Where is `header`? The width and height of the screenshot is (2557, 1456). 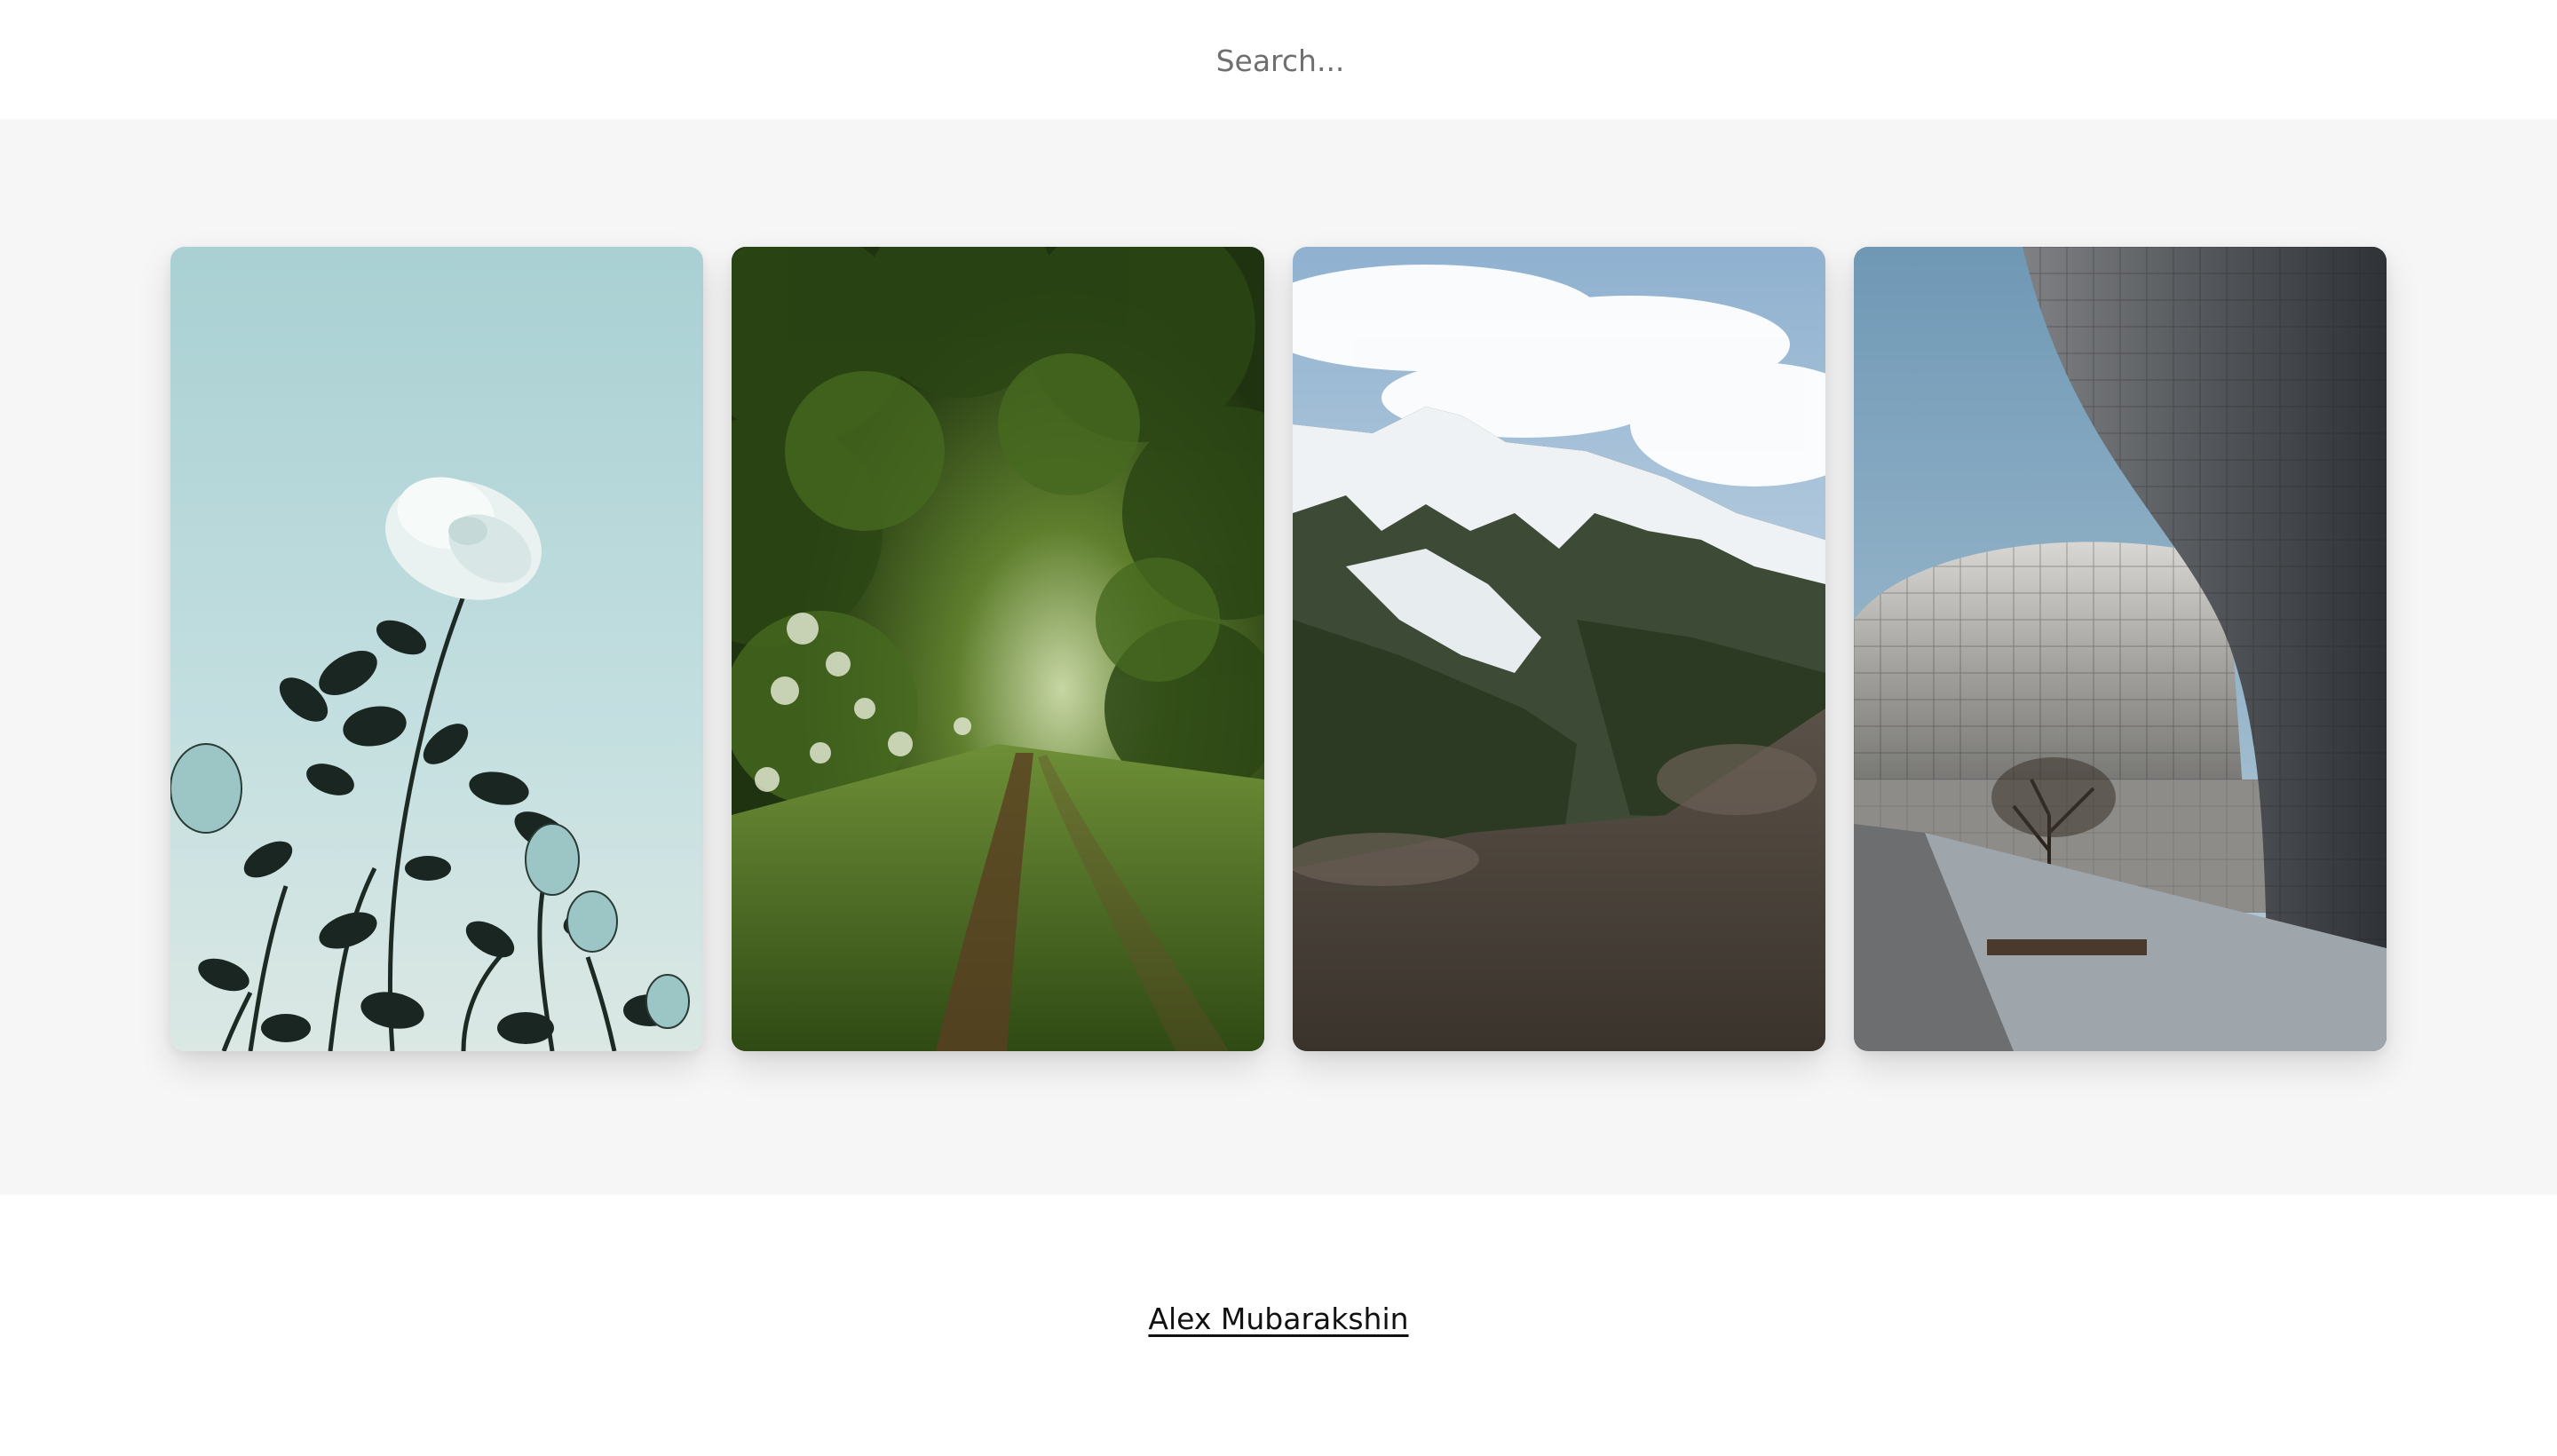
header is located at coordinates (1278, 60).